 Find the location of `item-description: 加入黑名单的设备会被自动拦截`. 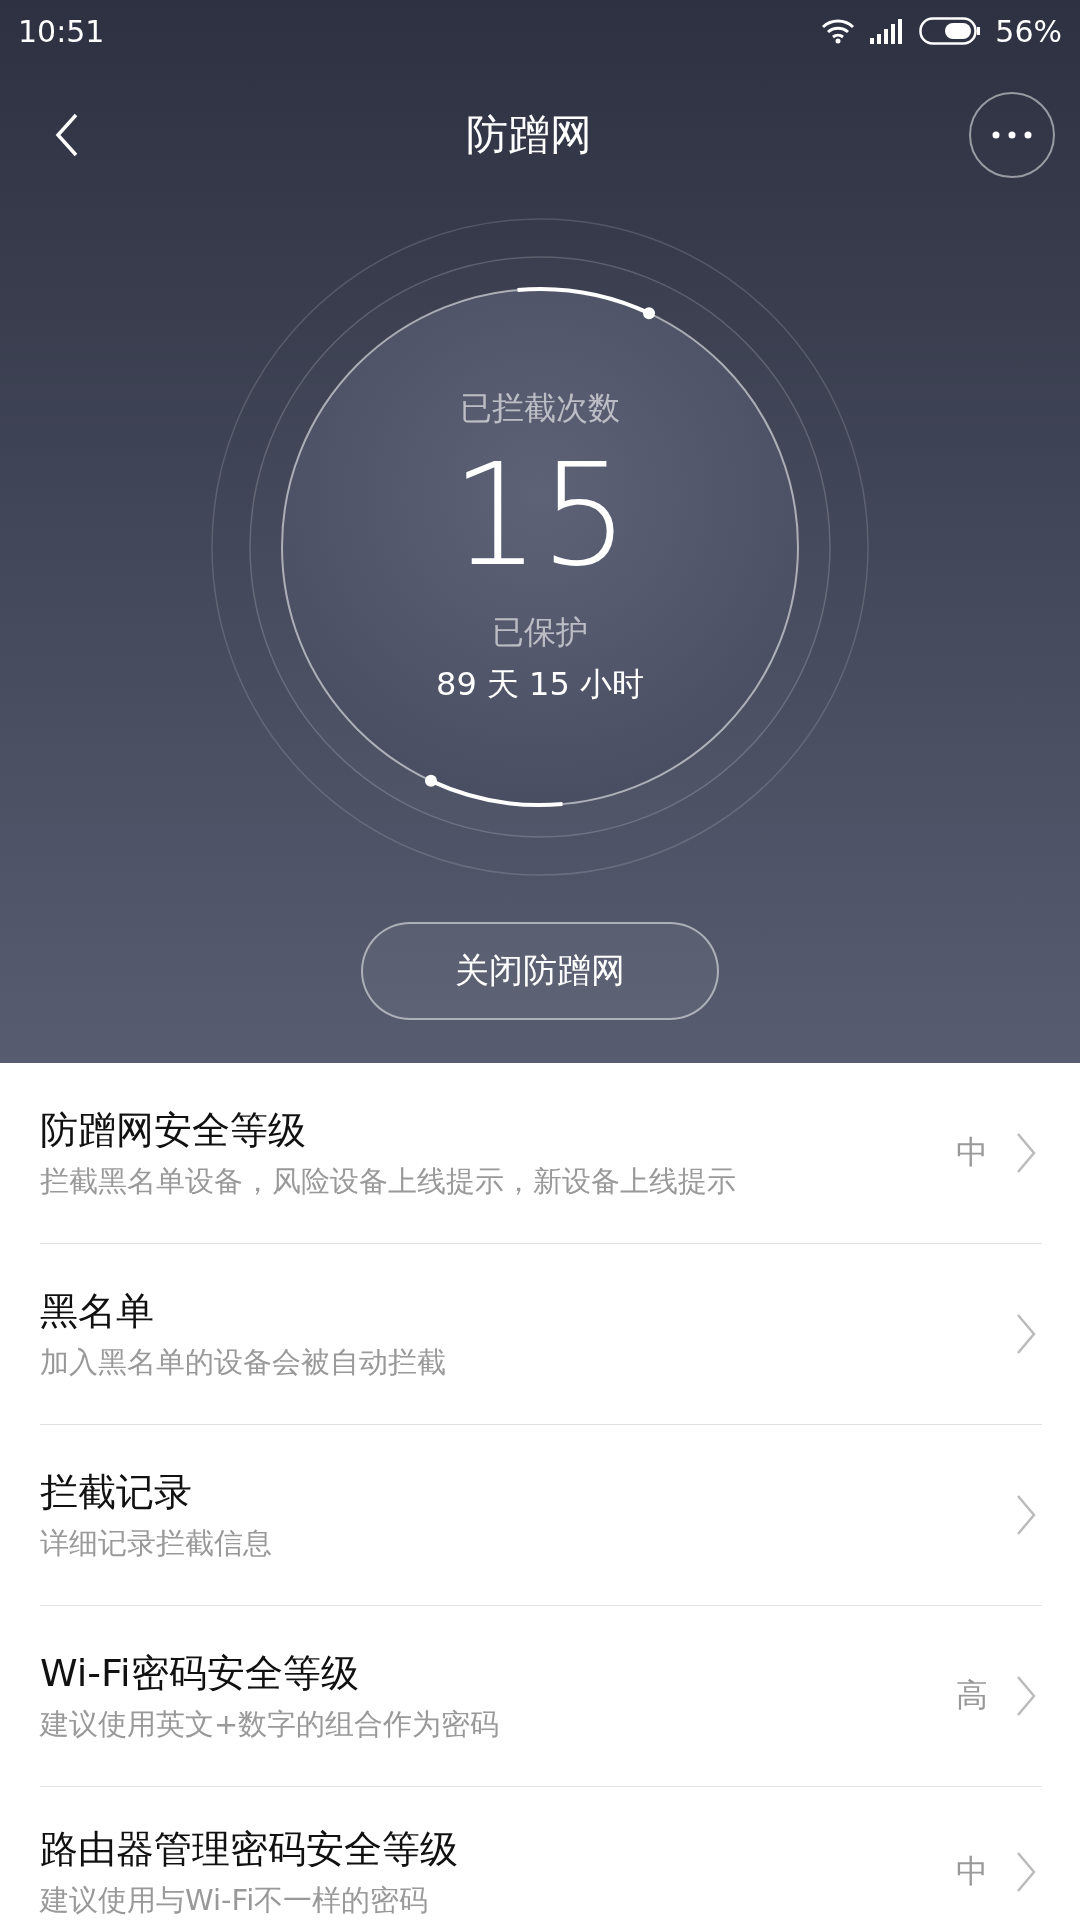

item-description: 加入黑名单的设备会被自动拦截 is located at coordinates (243, 1362).